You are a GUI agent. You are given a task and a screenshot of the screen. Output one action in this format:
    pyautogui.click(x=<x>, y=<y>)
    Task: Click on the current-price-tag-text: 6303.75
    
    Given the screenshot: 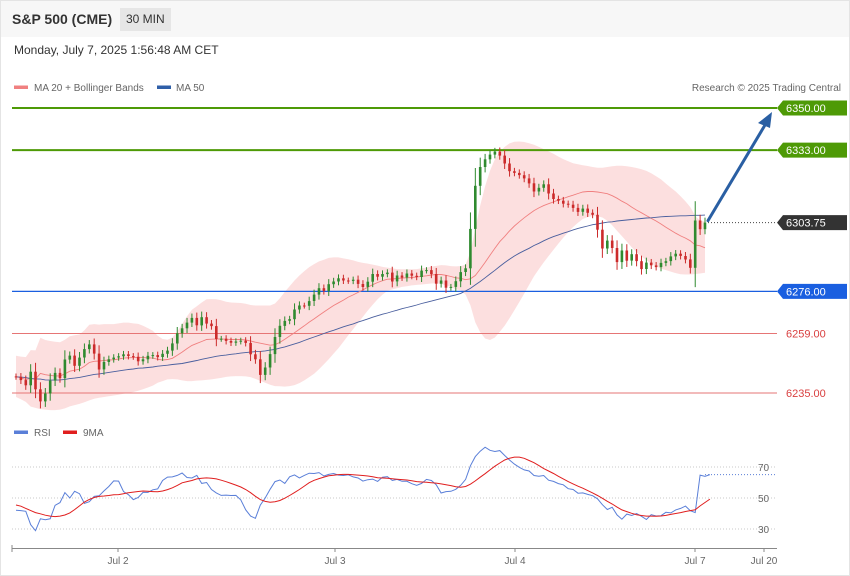 What is the action you would take?
    pyautogui.click(x=806, y=224)
    